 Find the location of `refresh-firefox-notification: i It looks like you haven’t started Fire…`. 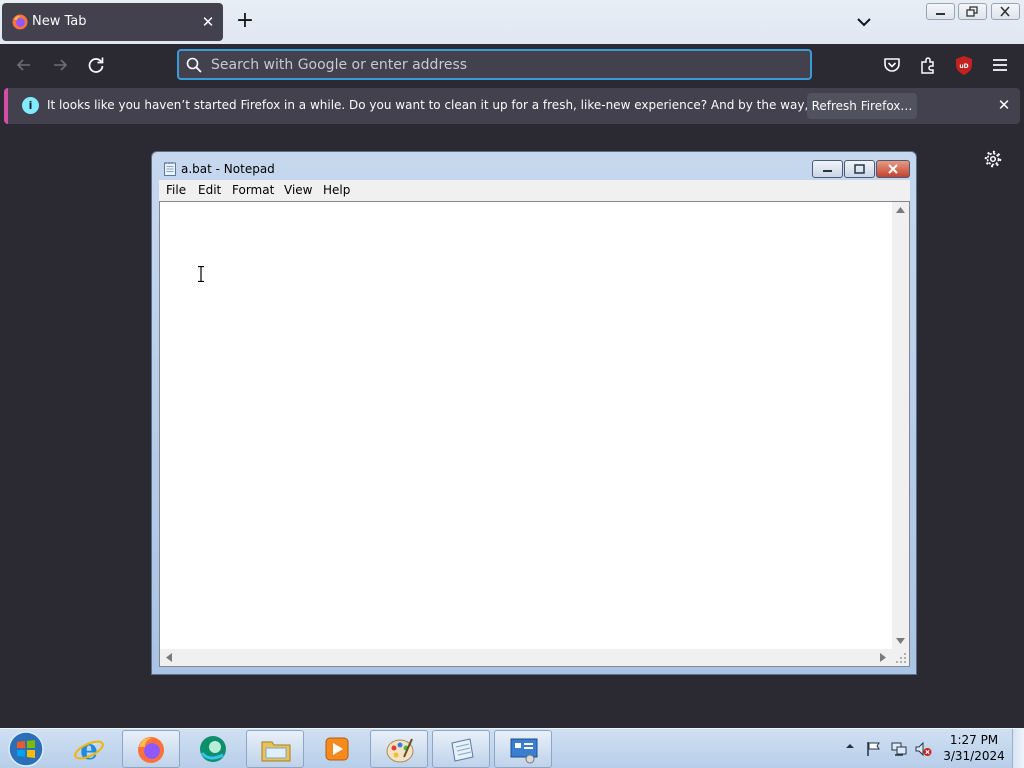

refresh-firefox-notification: i It looks like you haven’t started Fire… is located at coordinates (512, 106).